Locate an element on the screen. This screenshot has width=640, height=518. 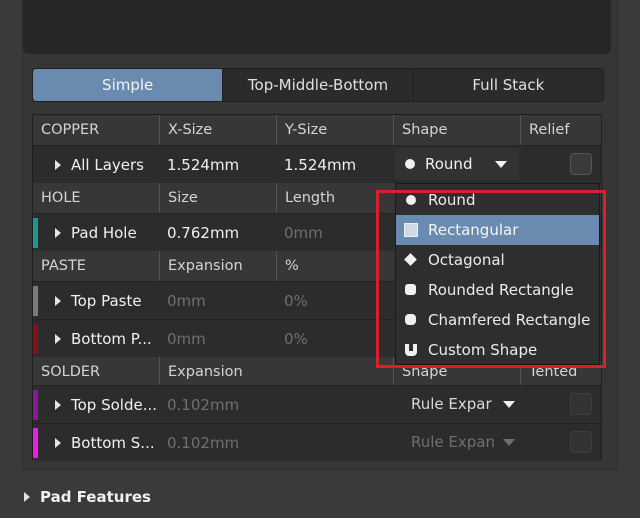
pad-preview-area is located at coordinates (317, 27).